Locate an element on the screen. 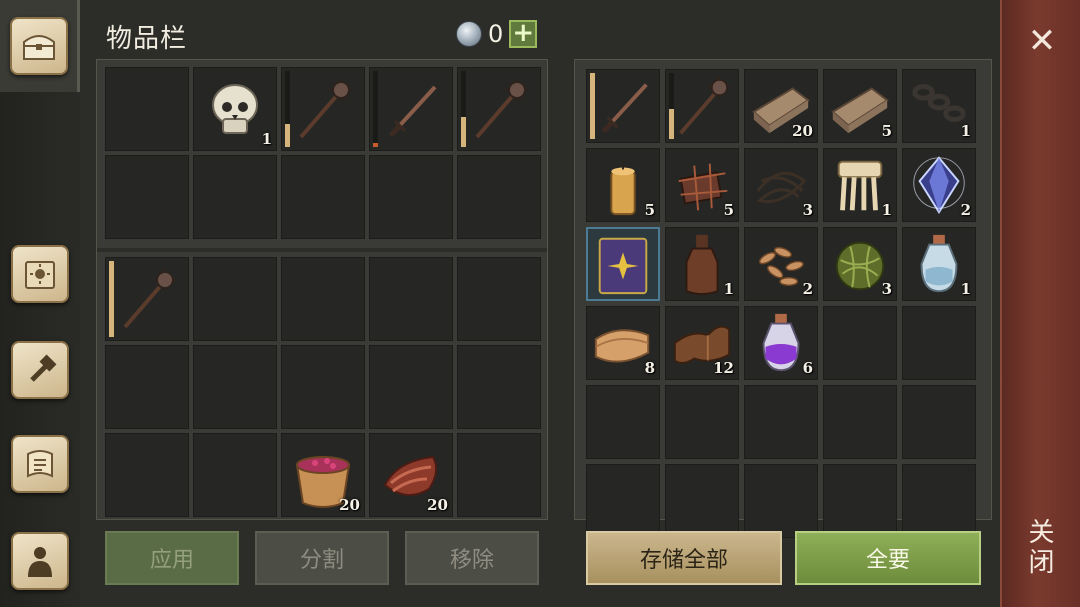 This screenshot has width=1080, height=607. chest-icon is located at coordinates (38, 46).